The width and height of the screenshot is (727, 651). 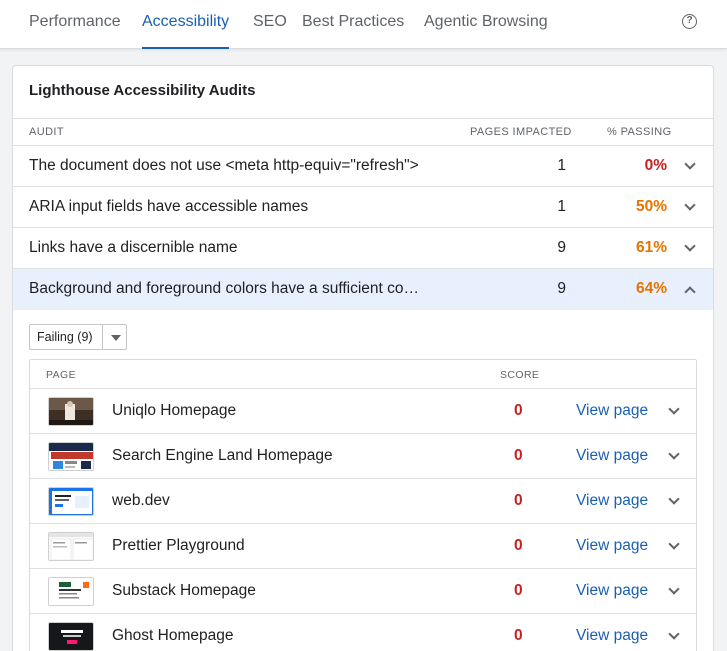 I want to click on page-name: Uniqlo Homepage, so click(x=174, y=410).